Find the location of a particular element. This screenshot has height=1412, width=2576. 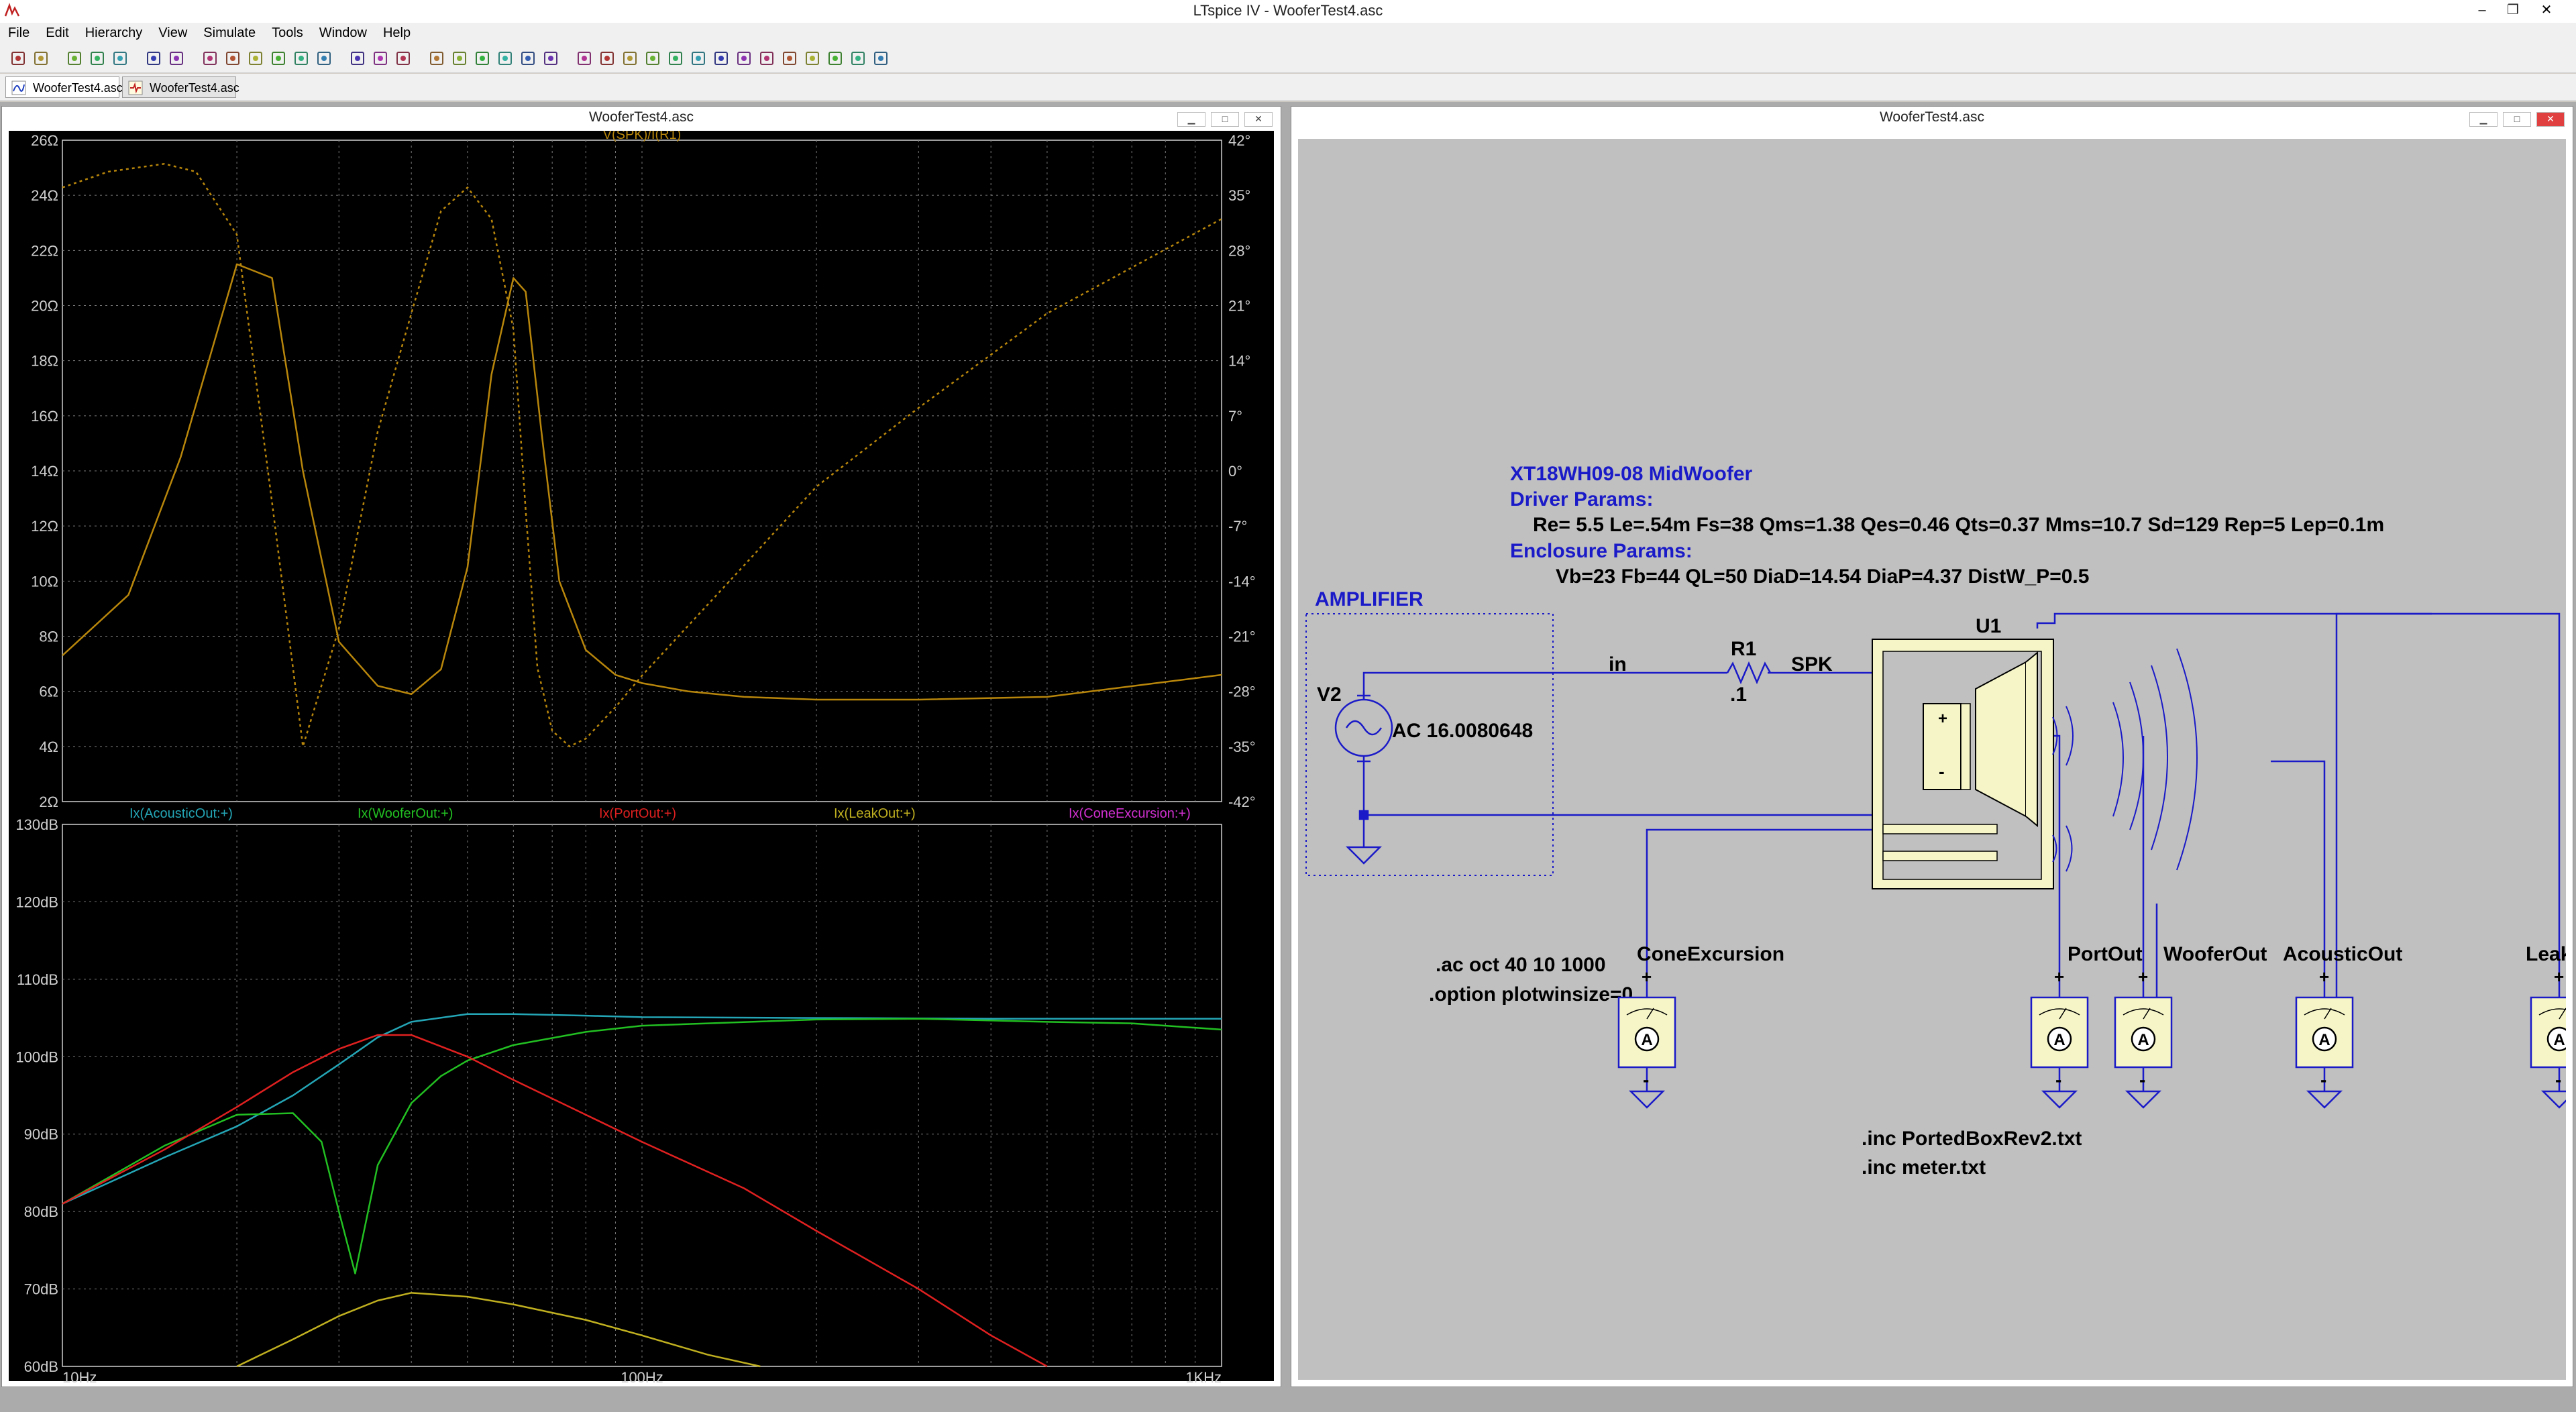

restore-icon: ❐ is located at coordinates (2513, 10).